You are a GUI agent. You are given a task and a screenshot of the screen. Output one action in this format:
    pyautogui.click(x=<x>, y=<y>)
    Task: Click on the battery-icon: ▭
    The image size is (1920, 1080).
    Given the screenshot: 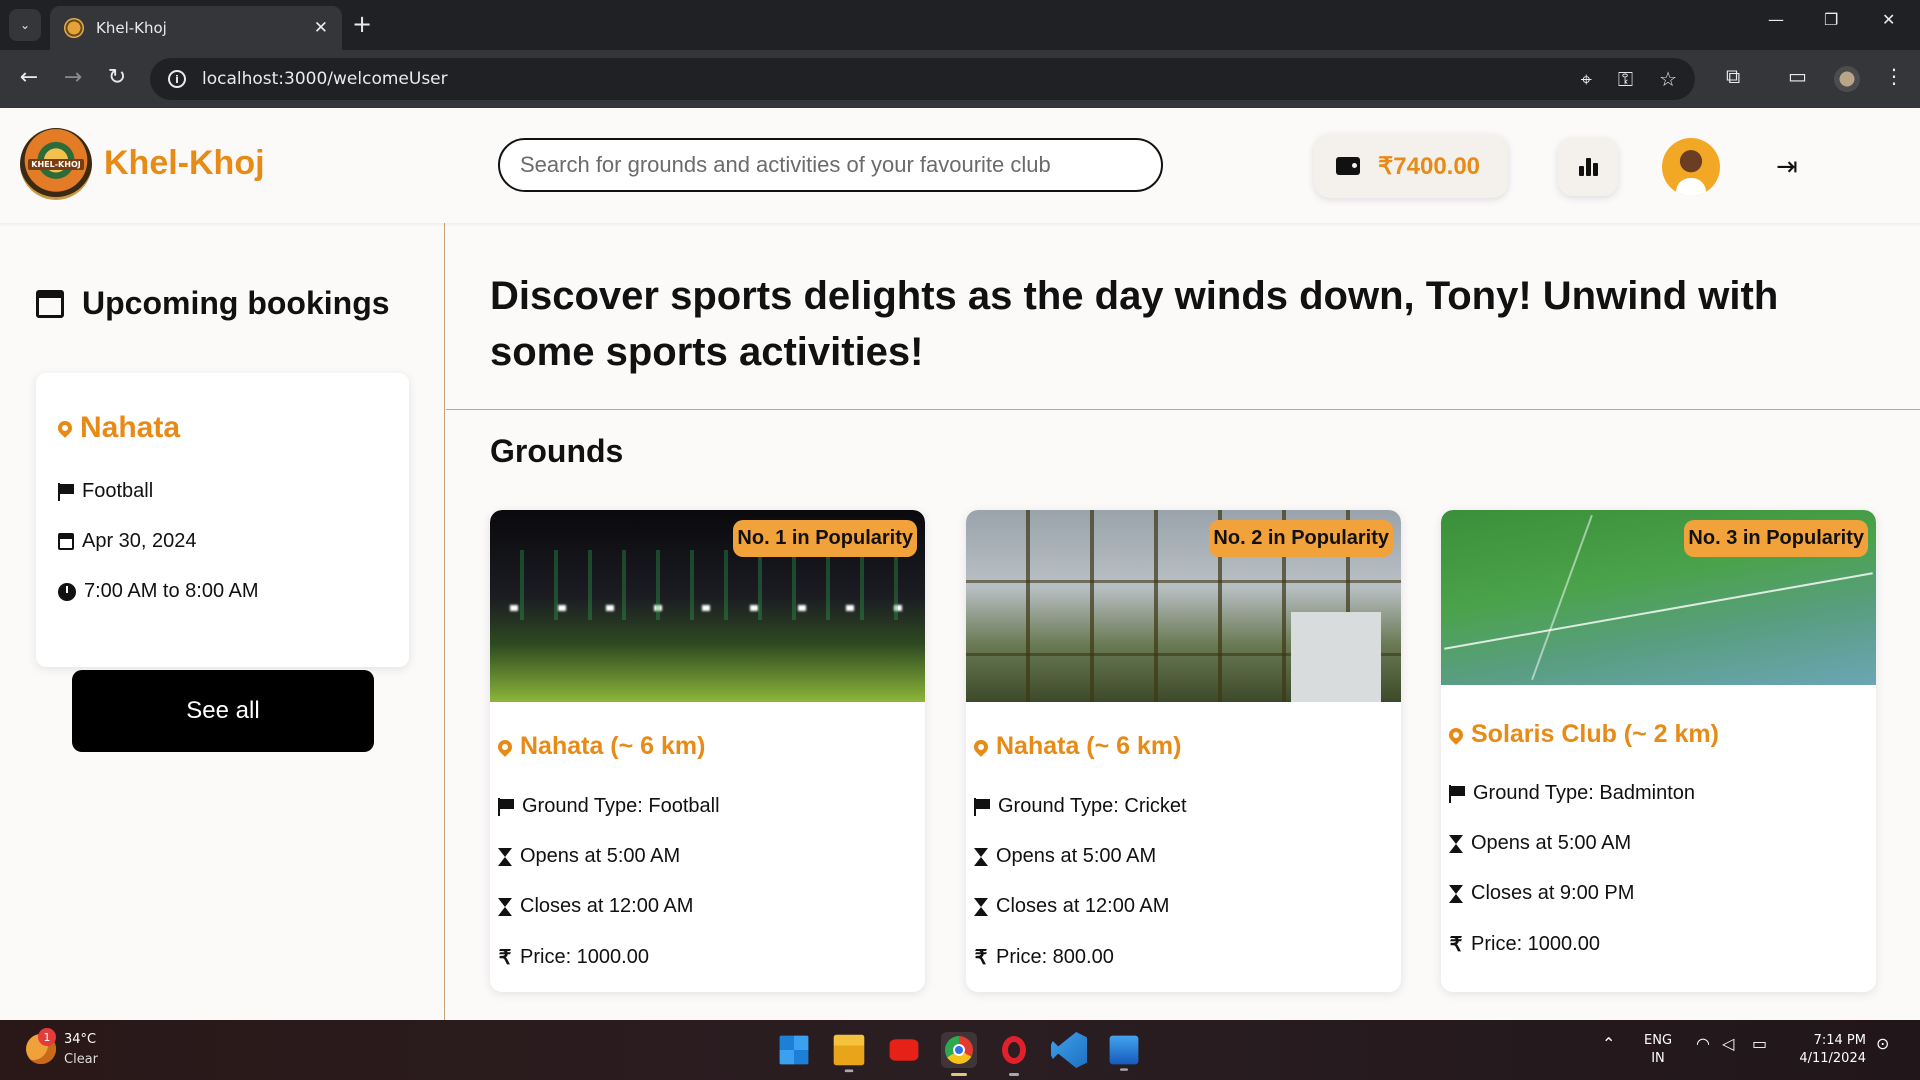 What is the action you would take?
    pyautogui.click(x=1759, y=1043)
    